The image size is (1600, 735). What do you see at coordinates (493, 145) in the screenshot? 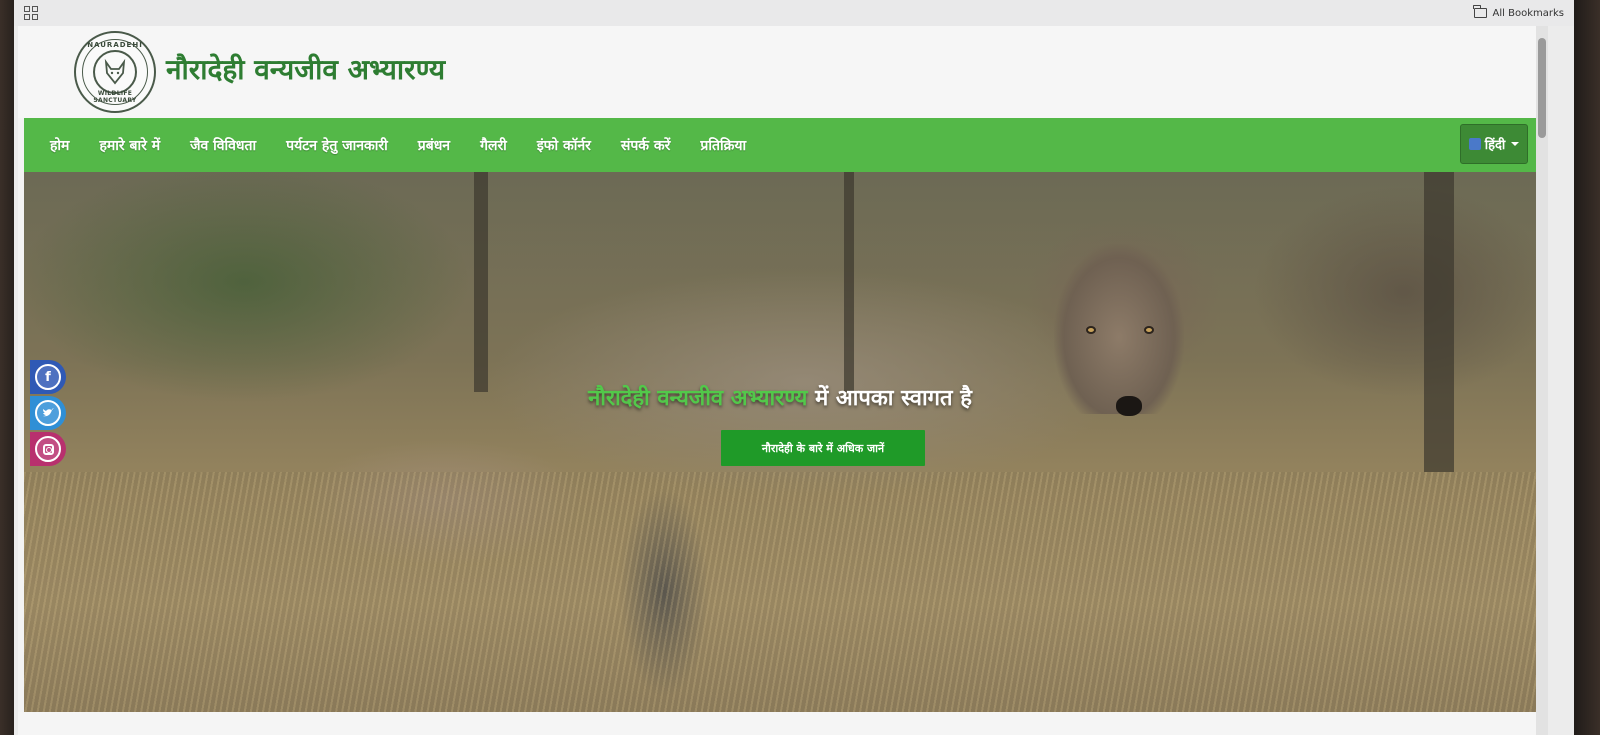
I see `nav-item-gallery: गैलरी` at bounding box center [493, 145].